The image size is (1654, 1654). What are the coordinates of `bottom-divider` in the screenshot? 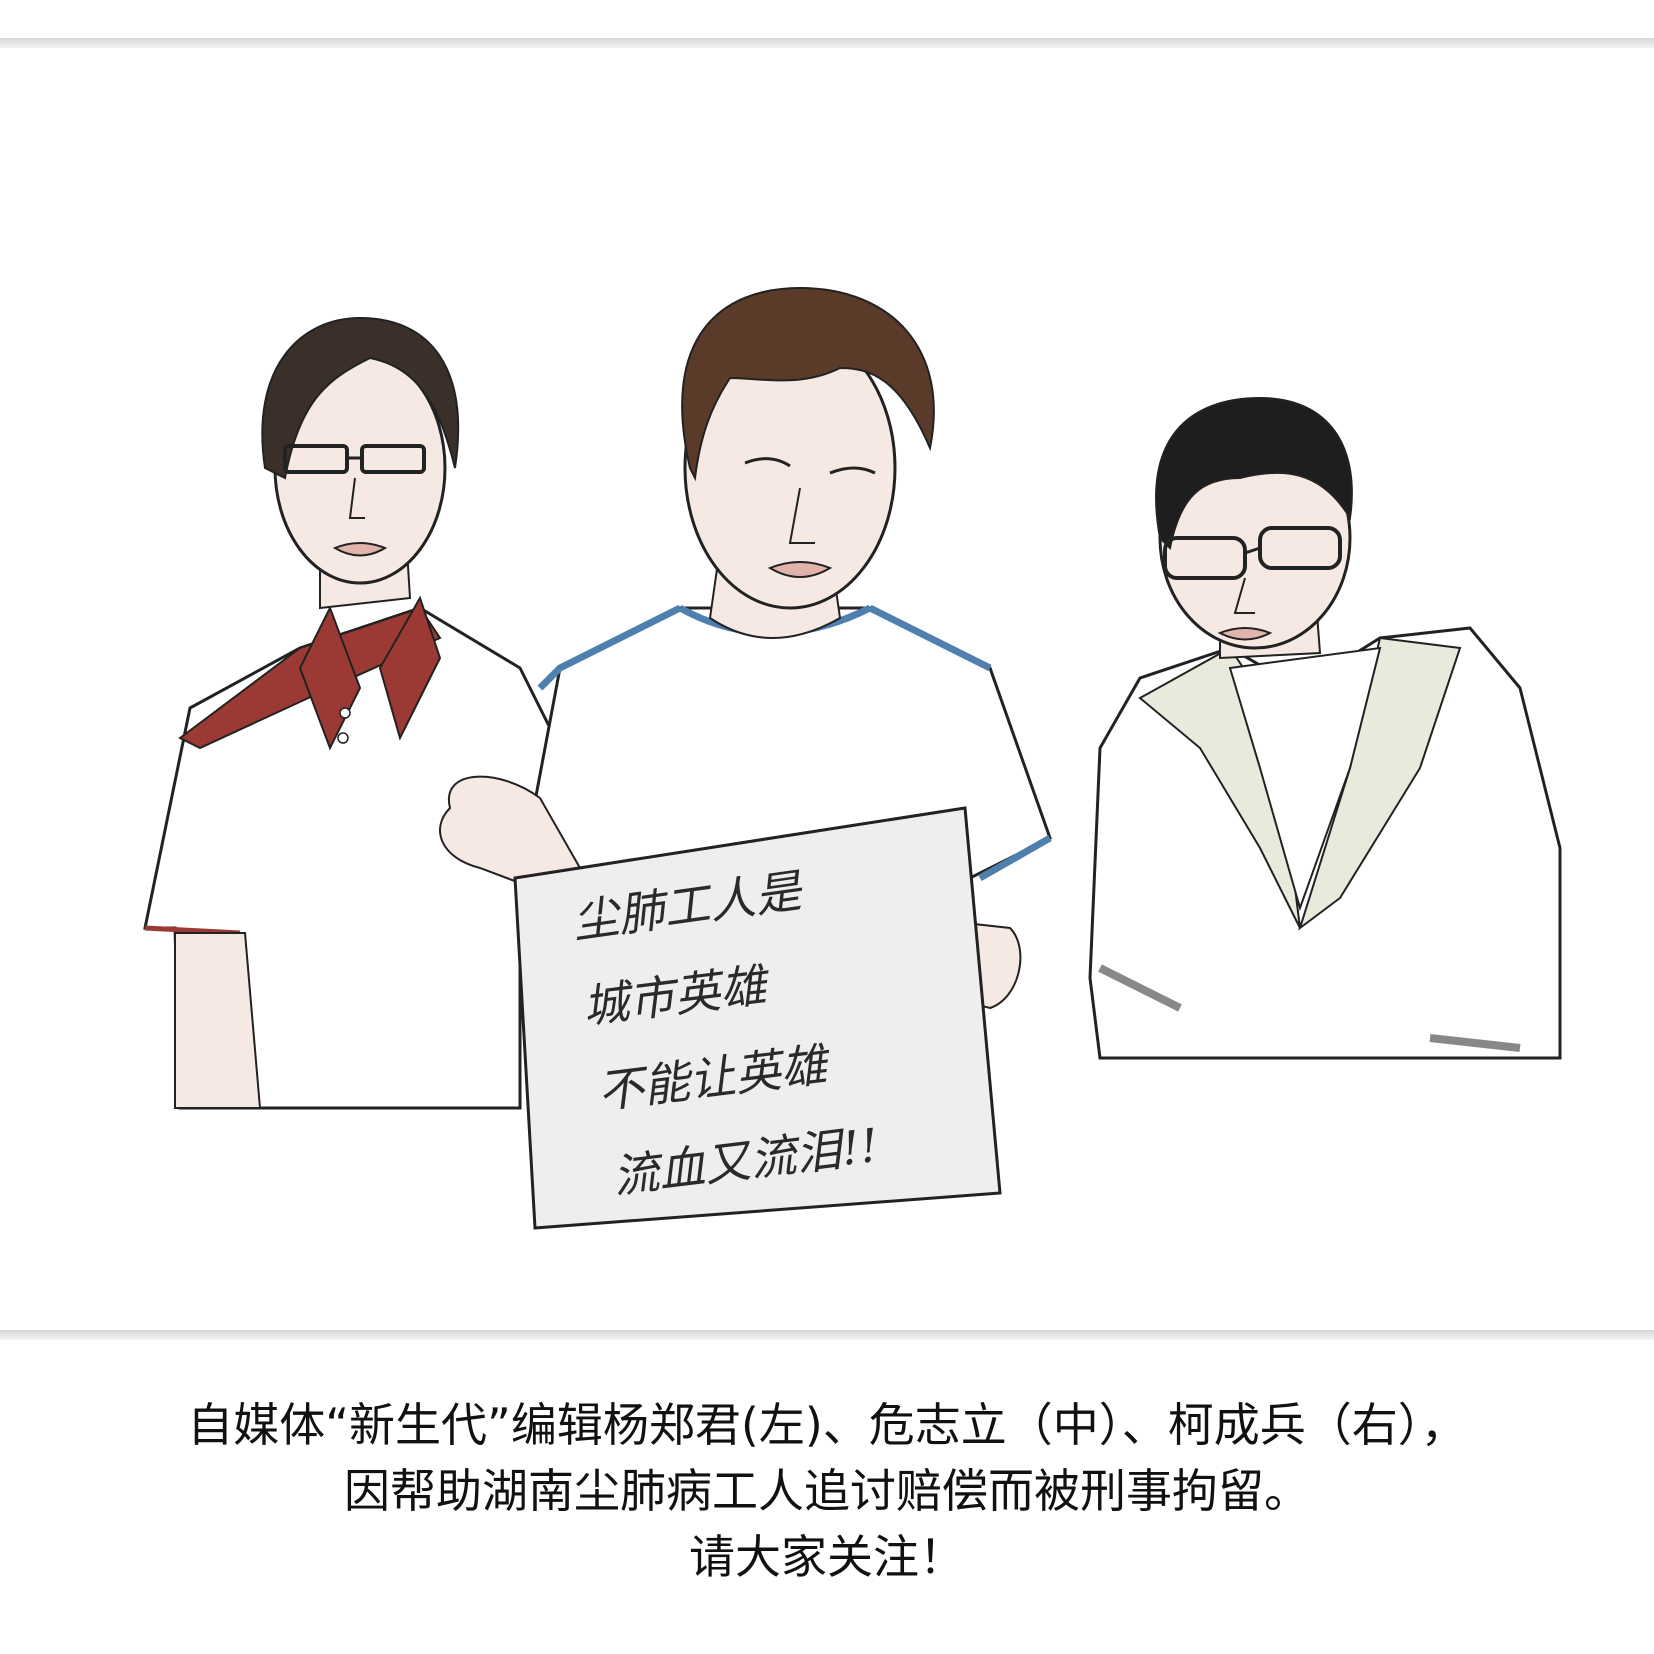 It's located at (827, 1335).